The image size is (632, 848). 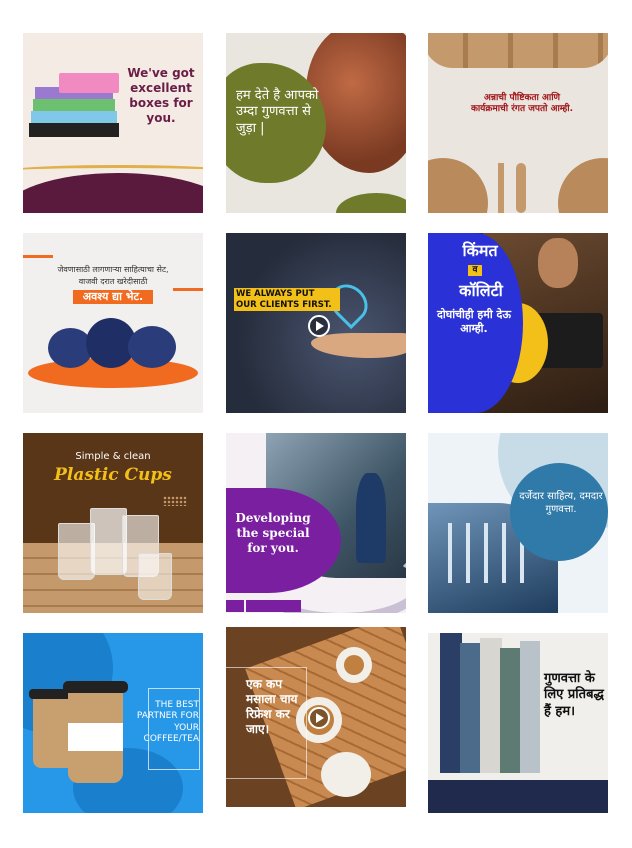 I want to click on tile-factory: Developing the special for you., so click(x=316, y=523).